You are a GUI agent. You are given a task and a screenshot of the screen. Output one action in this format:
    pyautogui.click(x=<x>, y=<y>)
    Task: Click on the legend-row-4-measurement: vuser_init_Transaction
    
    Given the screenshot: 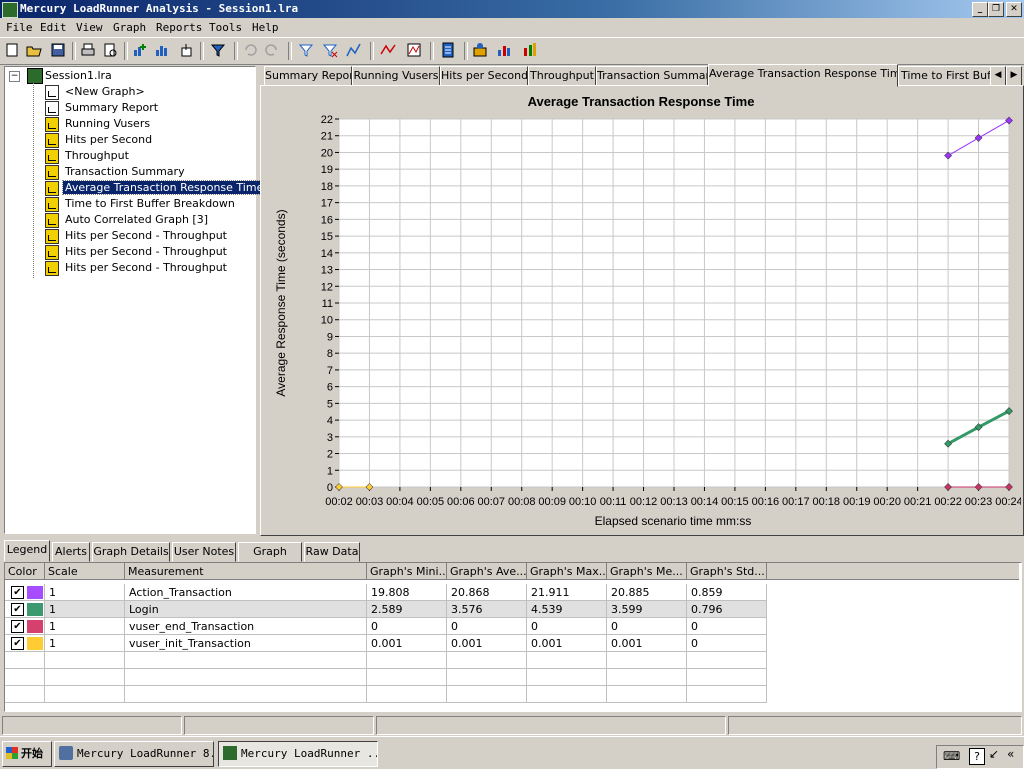 What is the action you would take?
    pyautogui.click(x=246, y=643)
    